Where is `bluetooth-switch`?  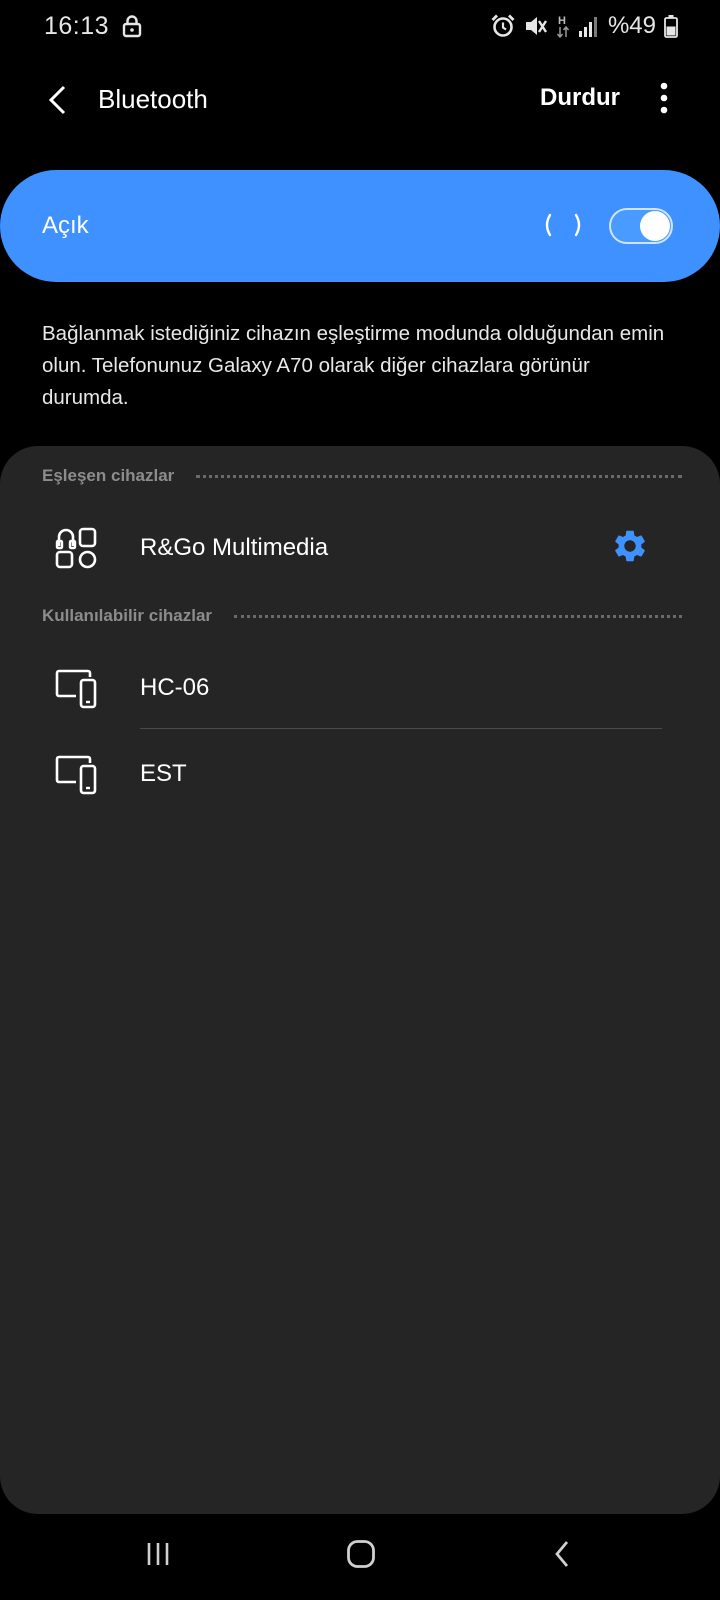 bluetooth-switch is located at coordinates (641, 226).